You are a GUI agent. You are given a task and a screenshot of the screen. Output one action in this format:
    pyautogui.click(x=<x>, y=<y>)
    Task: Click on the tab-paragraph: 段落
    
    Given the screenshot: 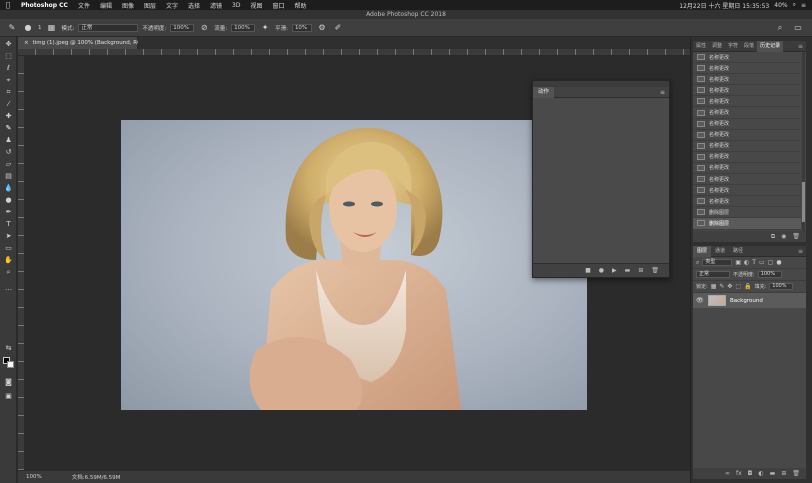 What is the action you would take?
    pyautogui.click(x=749, y=46)
    